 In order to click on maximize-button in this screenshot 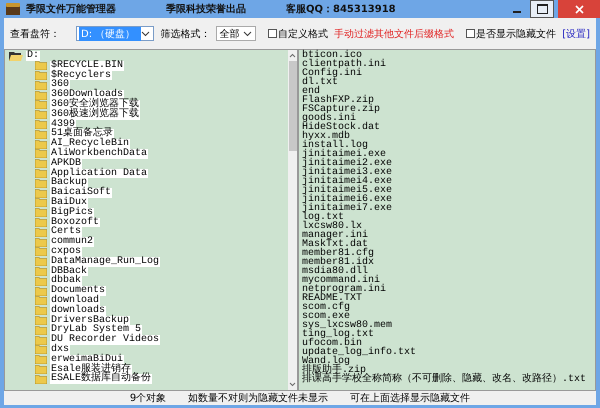, I will do `click(542, 9)`.